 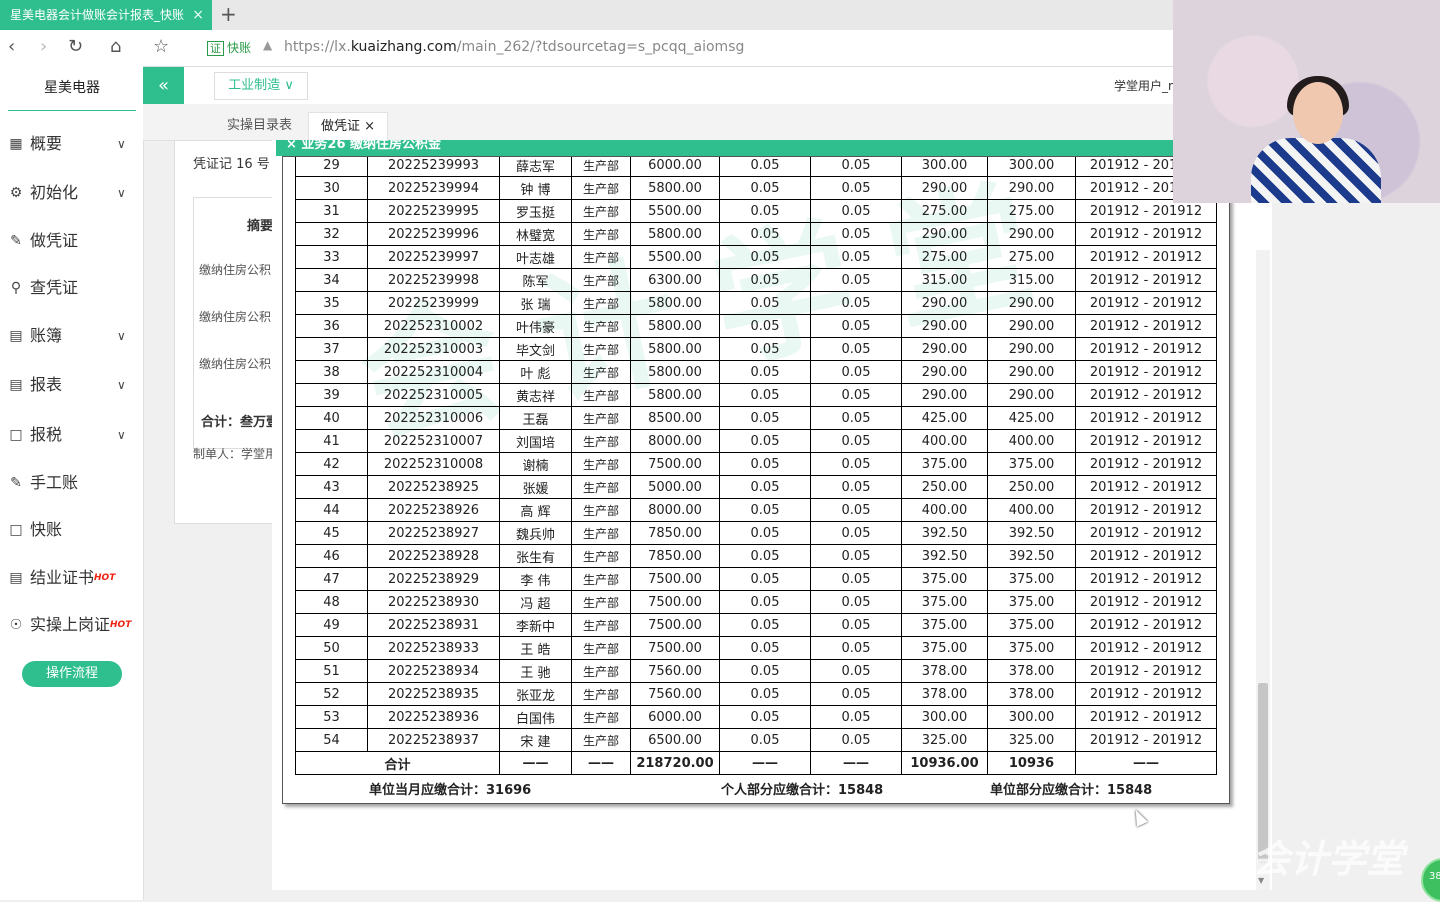 I want to click on table-cell: 6500.00, so click(x=675, y=740).